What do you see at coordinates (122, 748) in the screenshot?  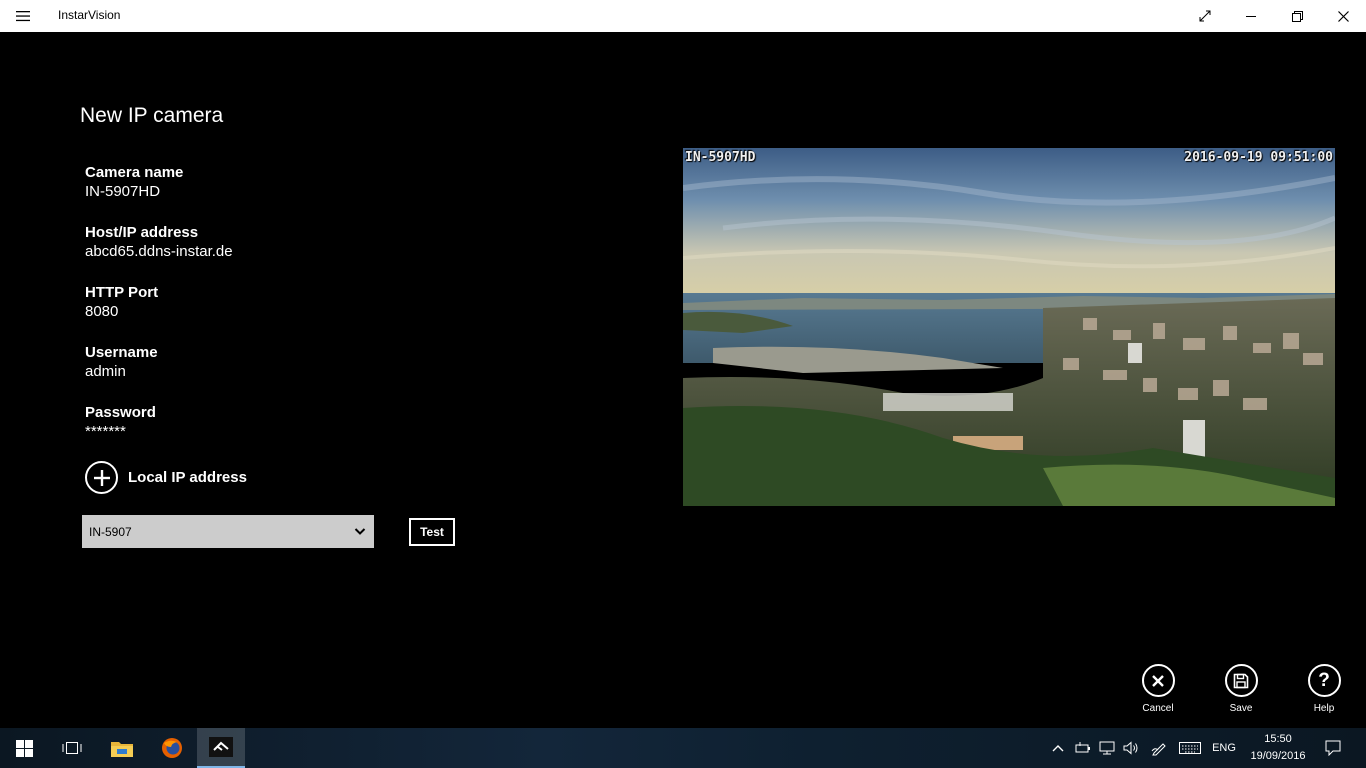 I see `file-explorer-icon` at bounding box center [122, 748].